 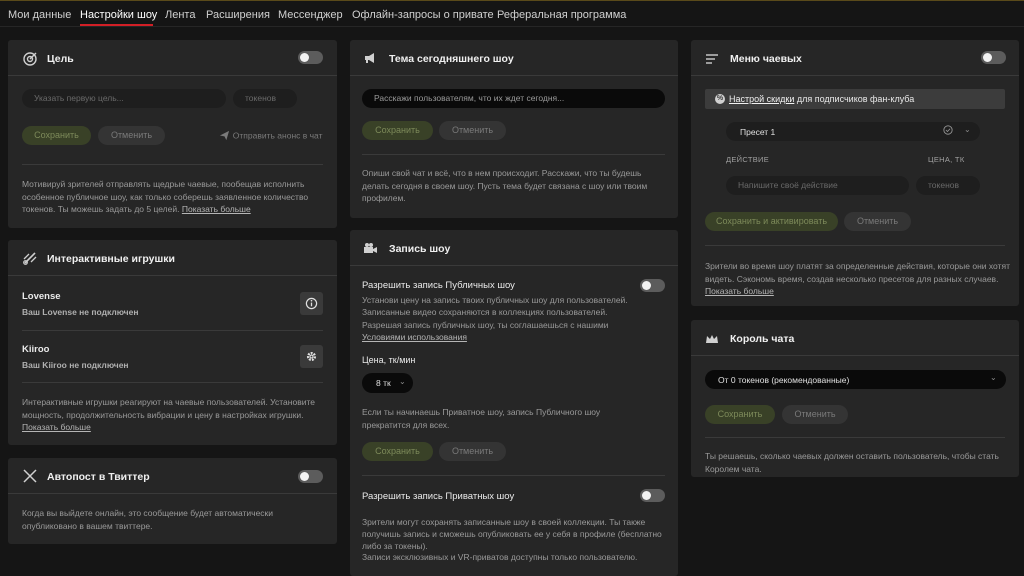 What do you see at coordinates (75, 365) in the screenshot?
I see `kiiroo-status: Ваш Kiiroo не подключен` at bounding box center [75, 365].